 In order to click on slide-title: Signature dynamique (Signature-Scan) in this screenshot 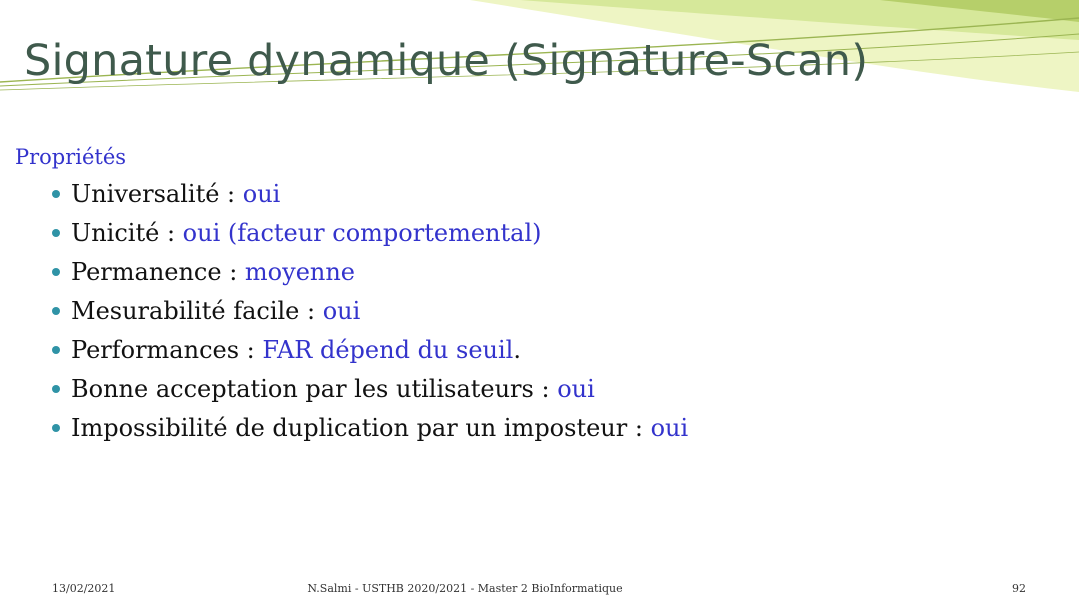, I will do `click(446, 61)`.